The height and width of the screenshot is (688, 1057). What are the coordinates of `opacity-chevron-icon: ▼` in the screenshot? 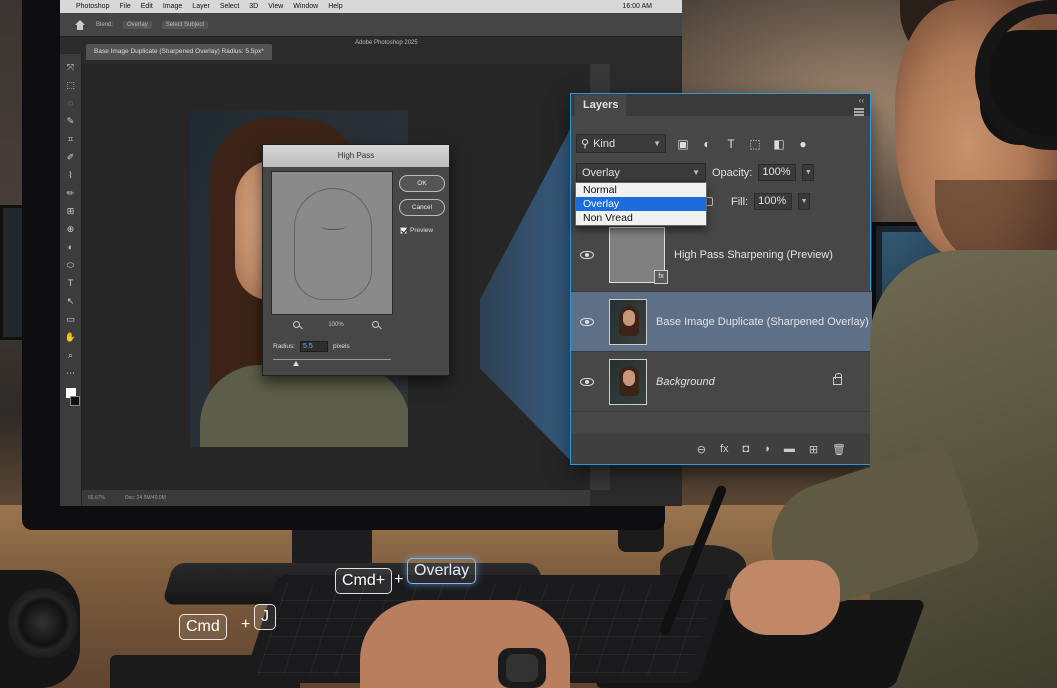 It's located at (808, 172).